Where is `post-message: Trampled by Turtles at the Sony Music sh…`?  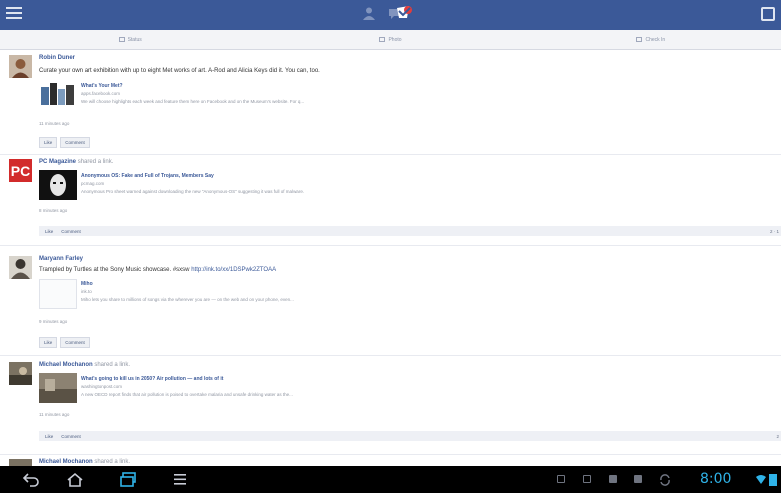
post-message: Trampled by Turtles at the Sony Music sh… is located at coordinates (158, 270).